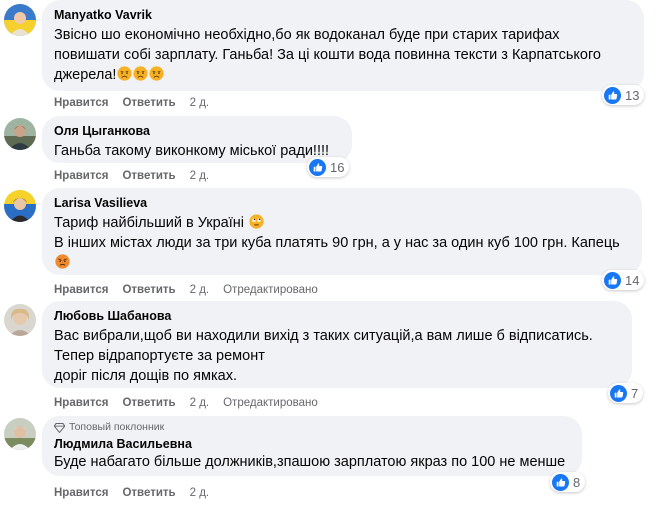 This screenshot has width=659, height=522. What do you see at coordinates (337, 316) in the screenshot?
I see `comment-author: Любовь Шабанова` at bounding box center [337, 316].